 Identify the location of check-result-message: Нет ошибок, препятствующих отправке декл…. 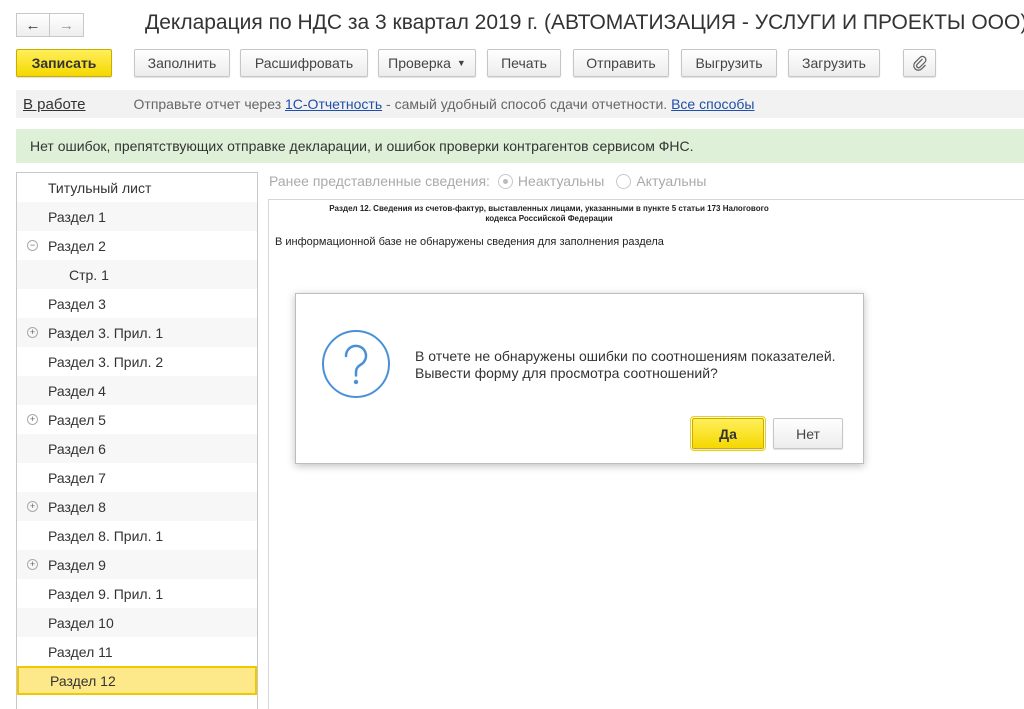
(362, 146).